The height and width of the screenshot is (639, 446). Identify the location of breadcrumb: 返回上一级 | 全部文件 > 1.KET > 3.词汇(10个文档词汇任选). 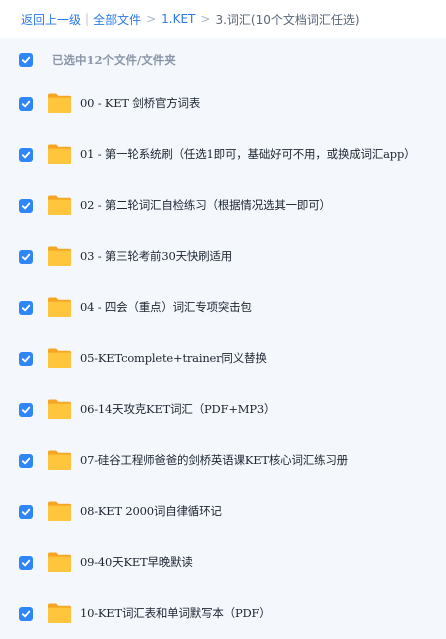
(223, 19).